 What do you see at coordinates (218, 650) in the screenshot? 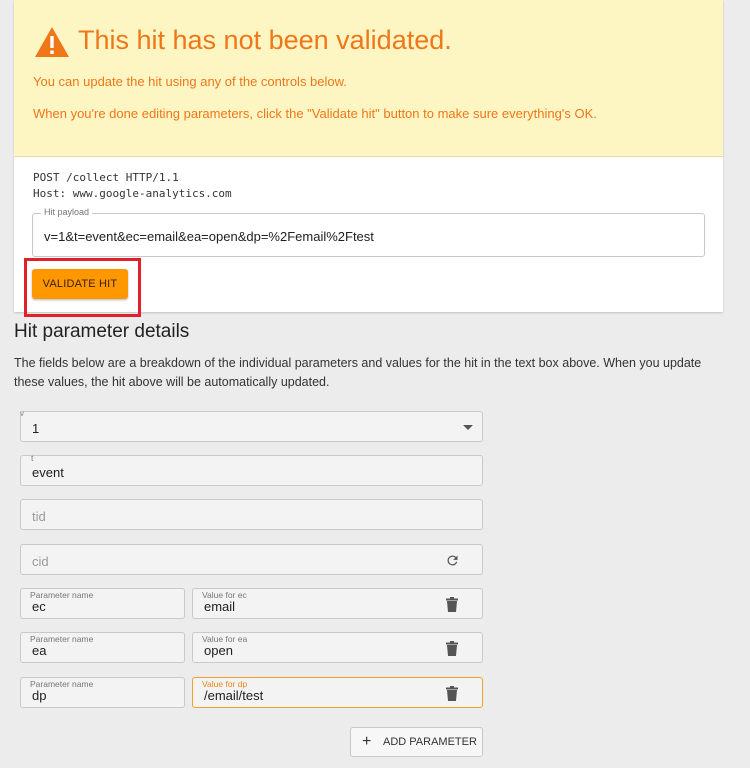
I see `param-value-value: open` at bounding box center [218, 650].